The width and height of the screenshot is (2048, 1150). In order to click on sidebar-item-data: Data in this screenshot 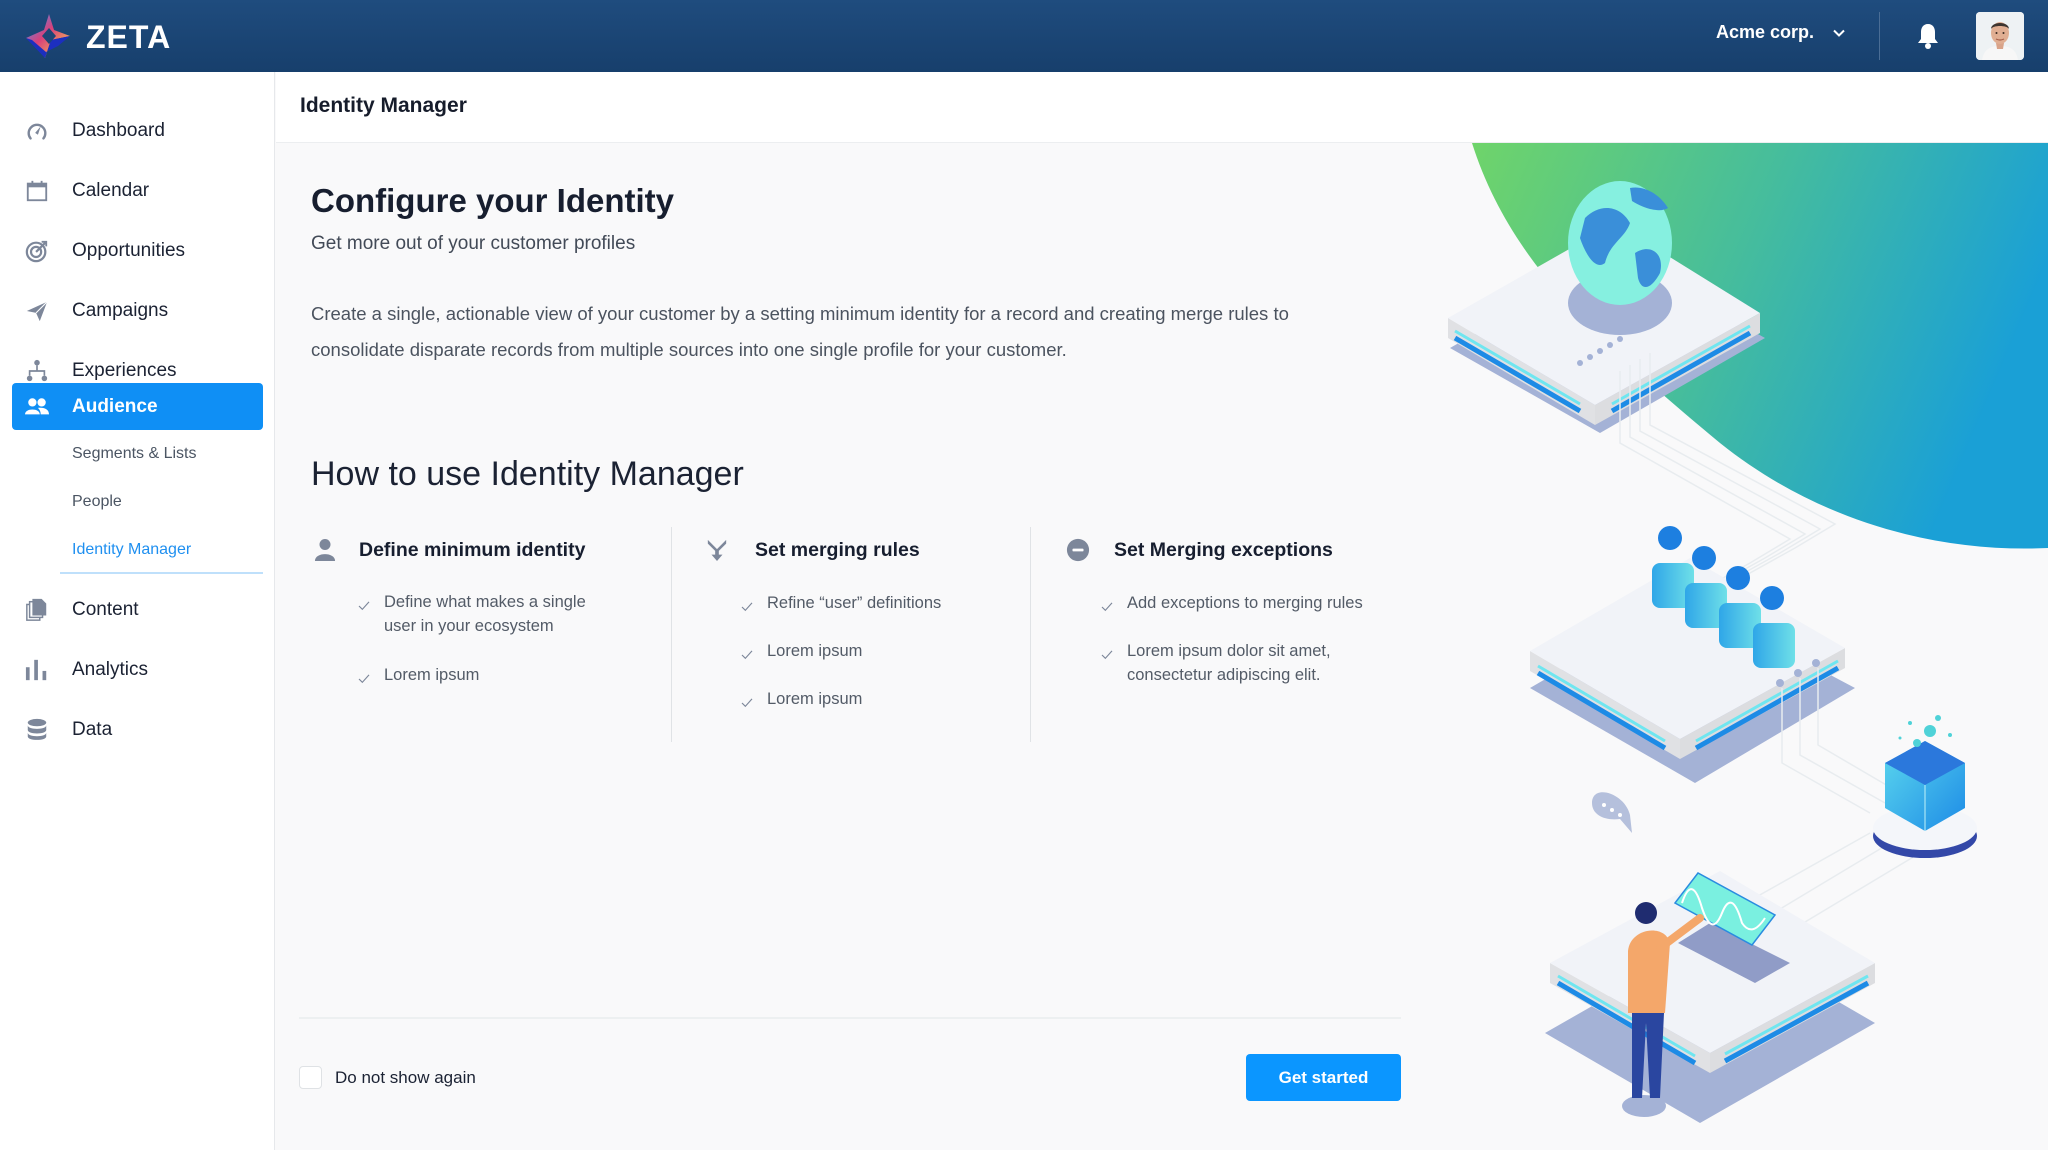, I will do `click(137, 730)`.